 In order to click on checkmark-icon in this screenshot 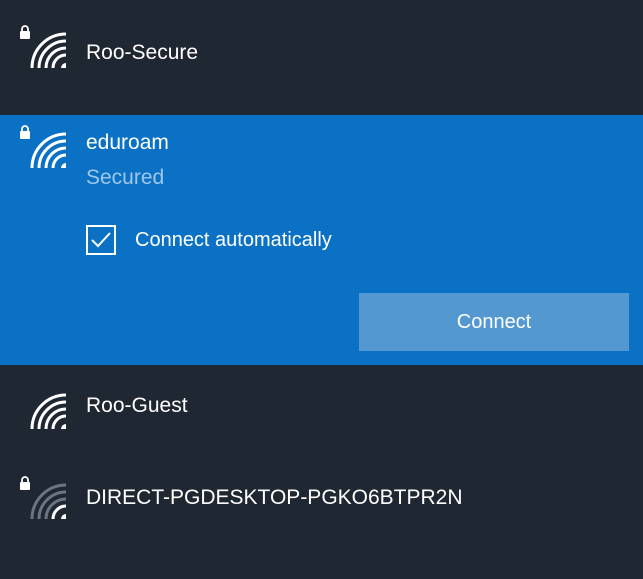, I will do `click(101, 240)`.